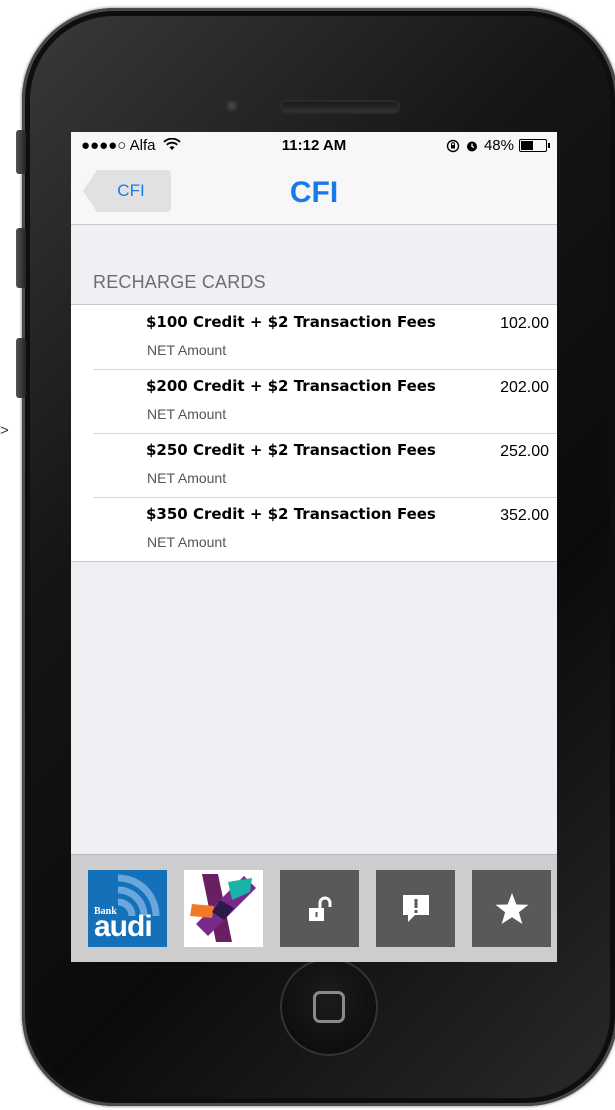 This screenshot has width=615, height=1110. What do you see at coordinates (291, 514) in the screenshot?
I see `card-title: $350 Credit + $2 Transaction Fees` at bounding box center [291, 514].